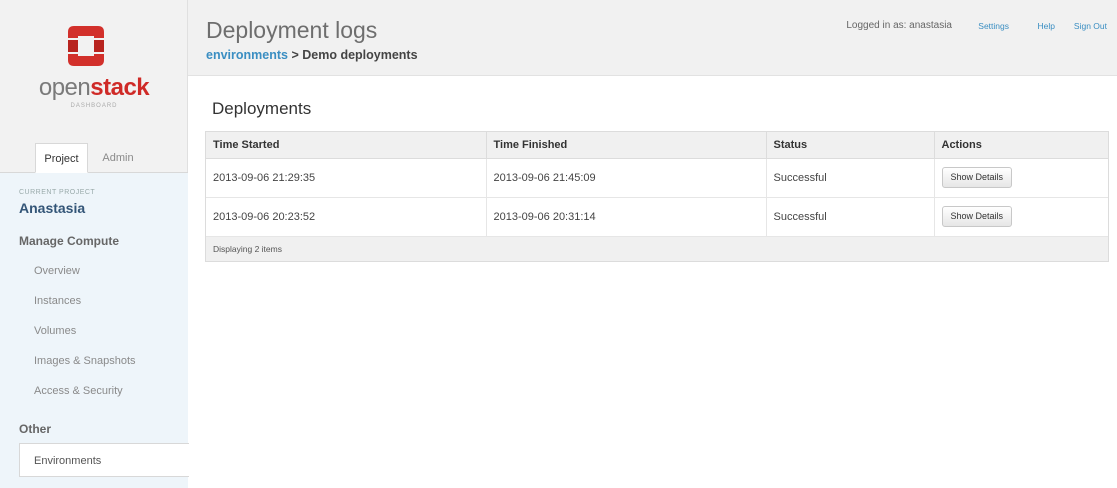 The height and width of the screenshot is (488, 1117). What do you see at coordinates (85, 361) in the screenshot?
I see `sidebar-item-images-snapshots: Images & Snapshots` at bounding box center [85, 361].